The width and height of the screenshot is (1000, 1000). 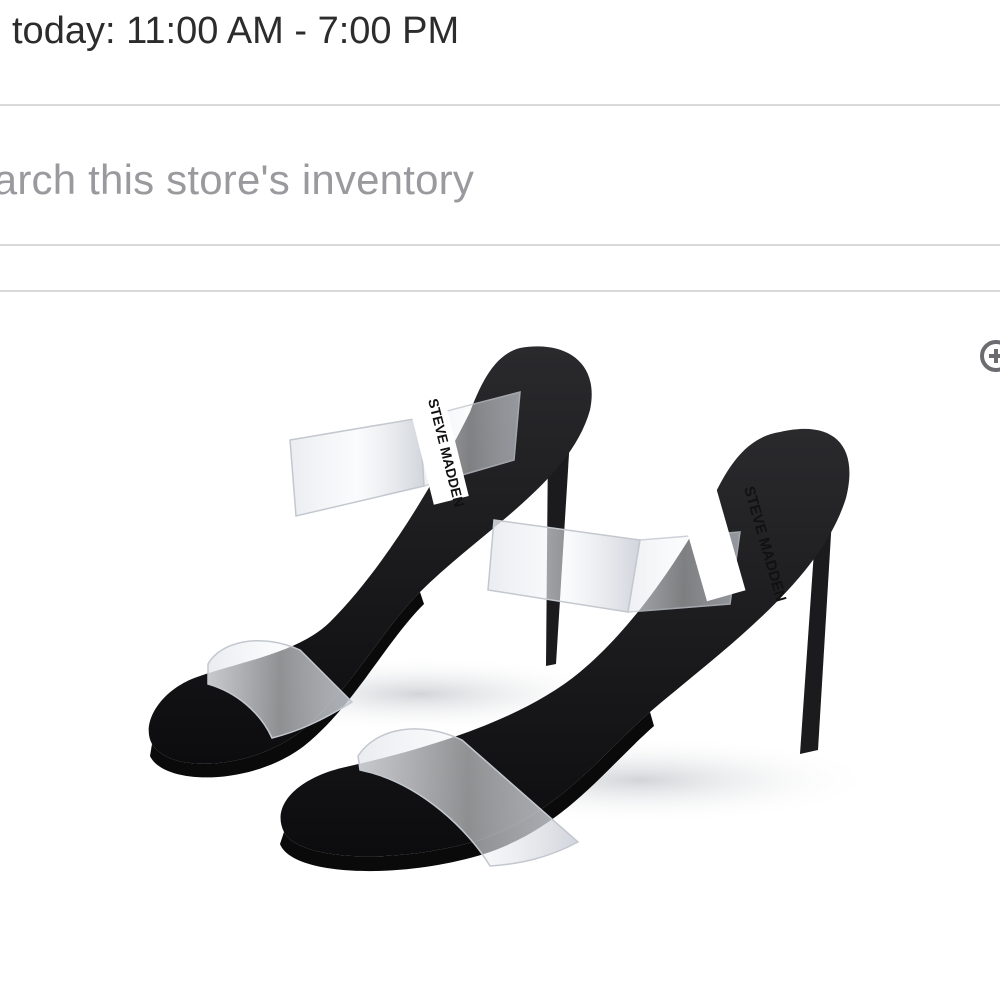 What do you see at coordinates (237, 179) in the screenshot?
I see `search-placeholder-text: Search this store's inventory` at bounding box center [237, 179].